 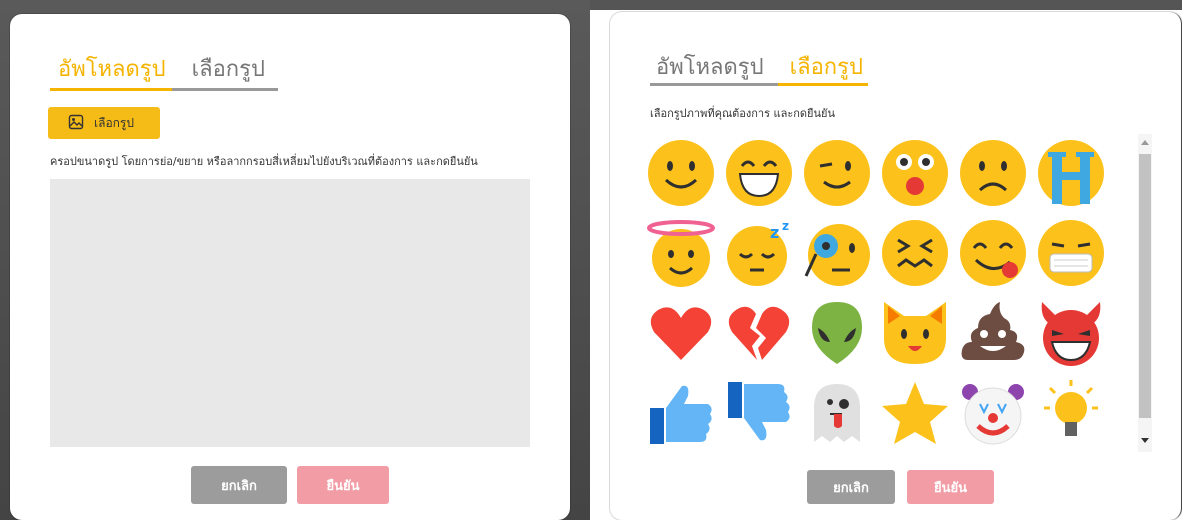 I want to click on devil-face-icon, so click(x=1071, y=333).